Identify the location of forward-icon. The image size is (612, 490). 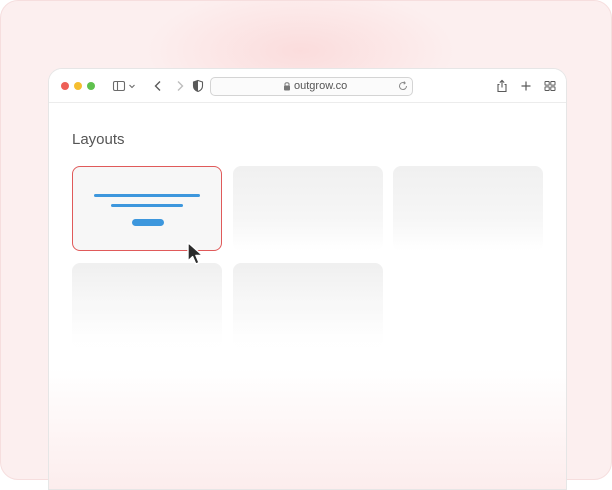
(180, 86).